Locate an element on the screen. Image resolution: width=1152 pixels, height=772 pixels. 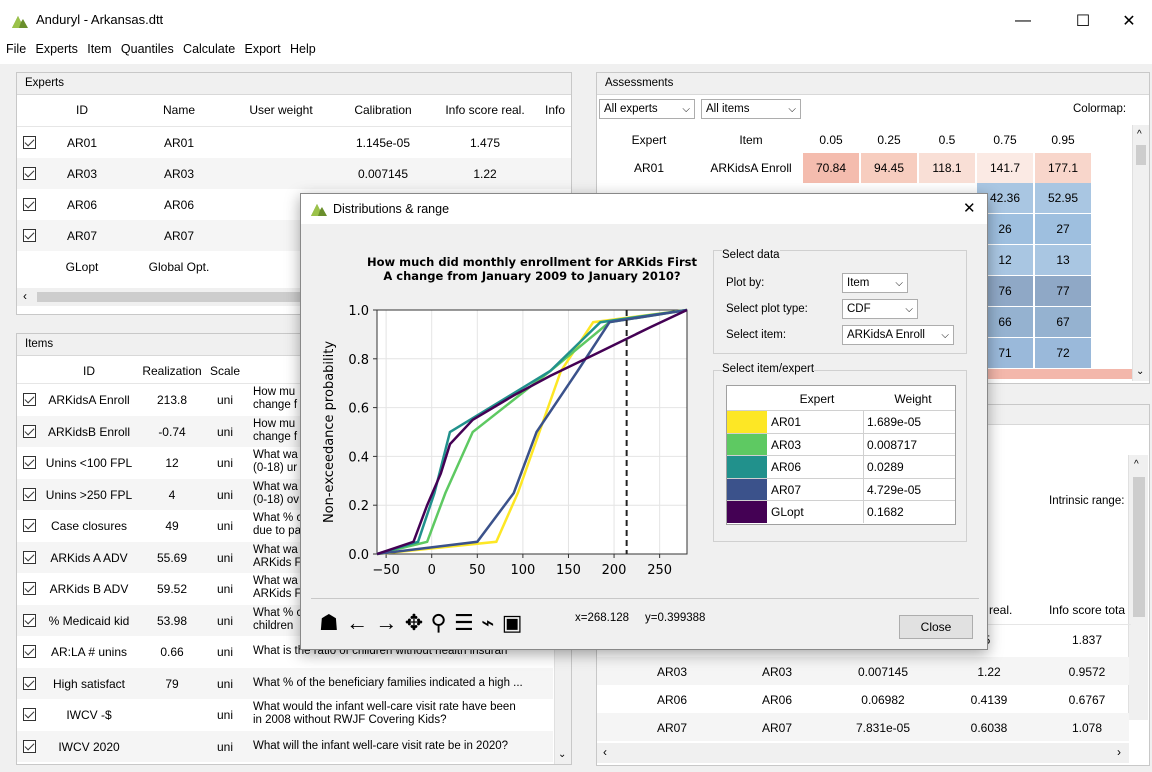
save-icon: ▣ is located at coordinates (512, 623).